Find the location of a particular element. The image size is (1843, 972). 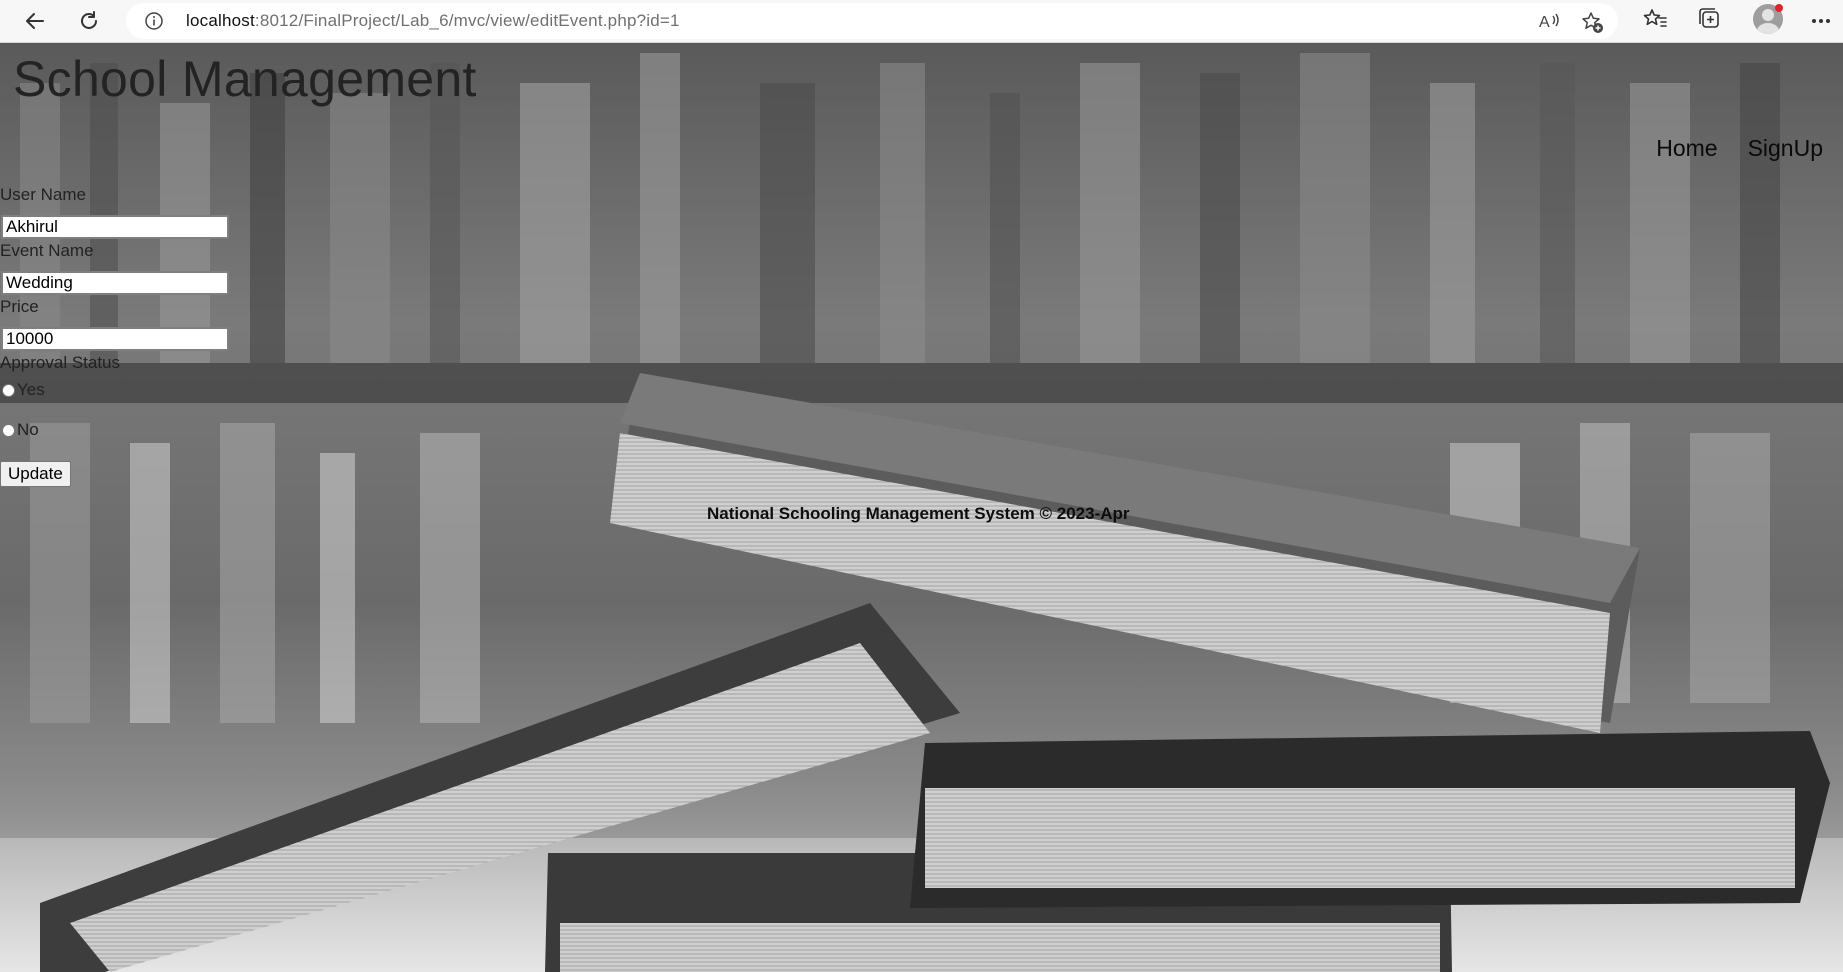

approval-no-text: No is located at coordinates (28, 429).